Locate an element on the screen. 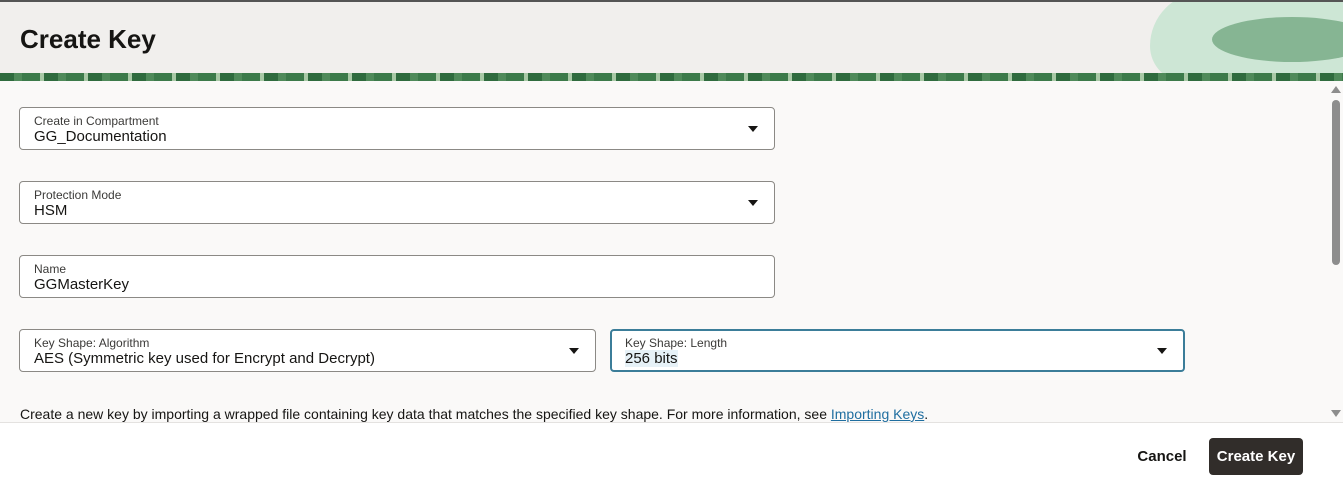  decorative-strip is located at coordinates (671, 77).